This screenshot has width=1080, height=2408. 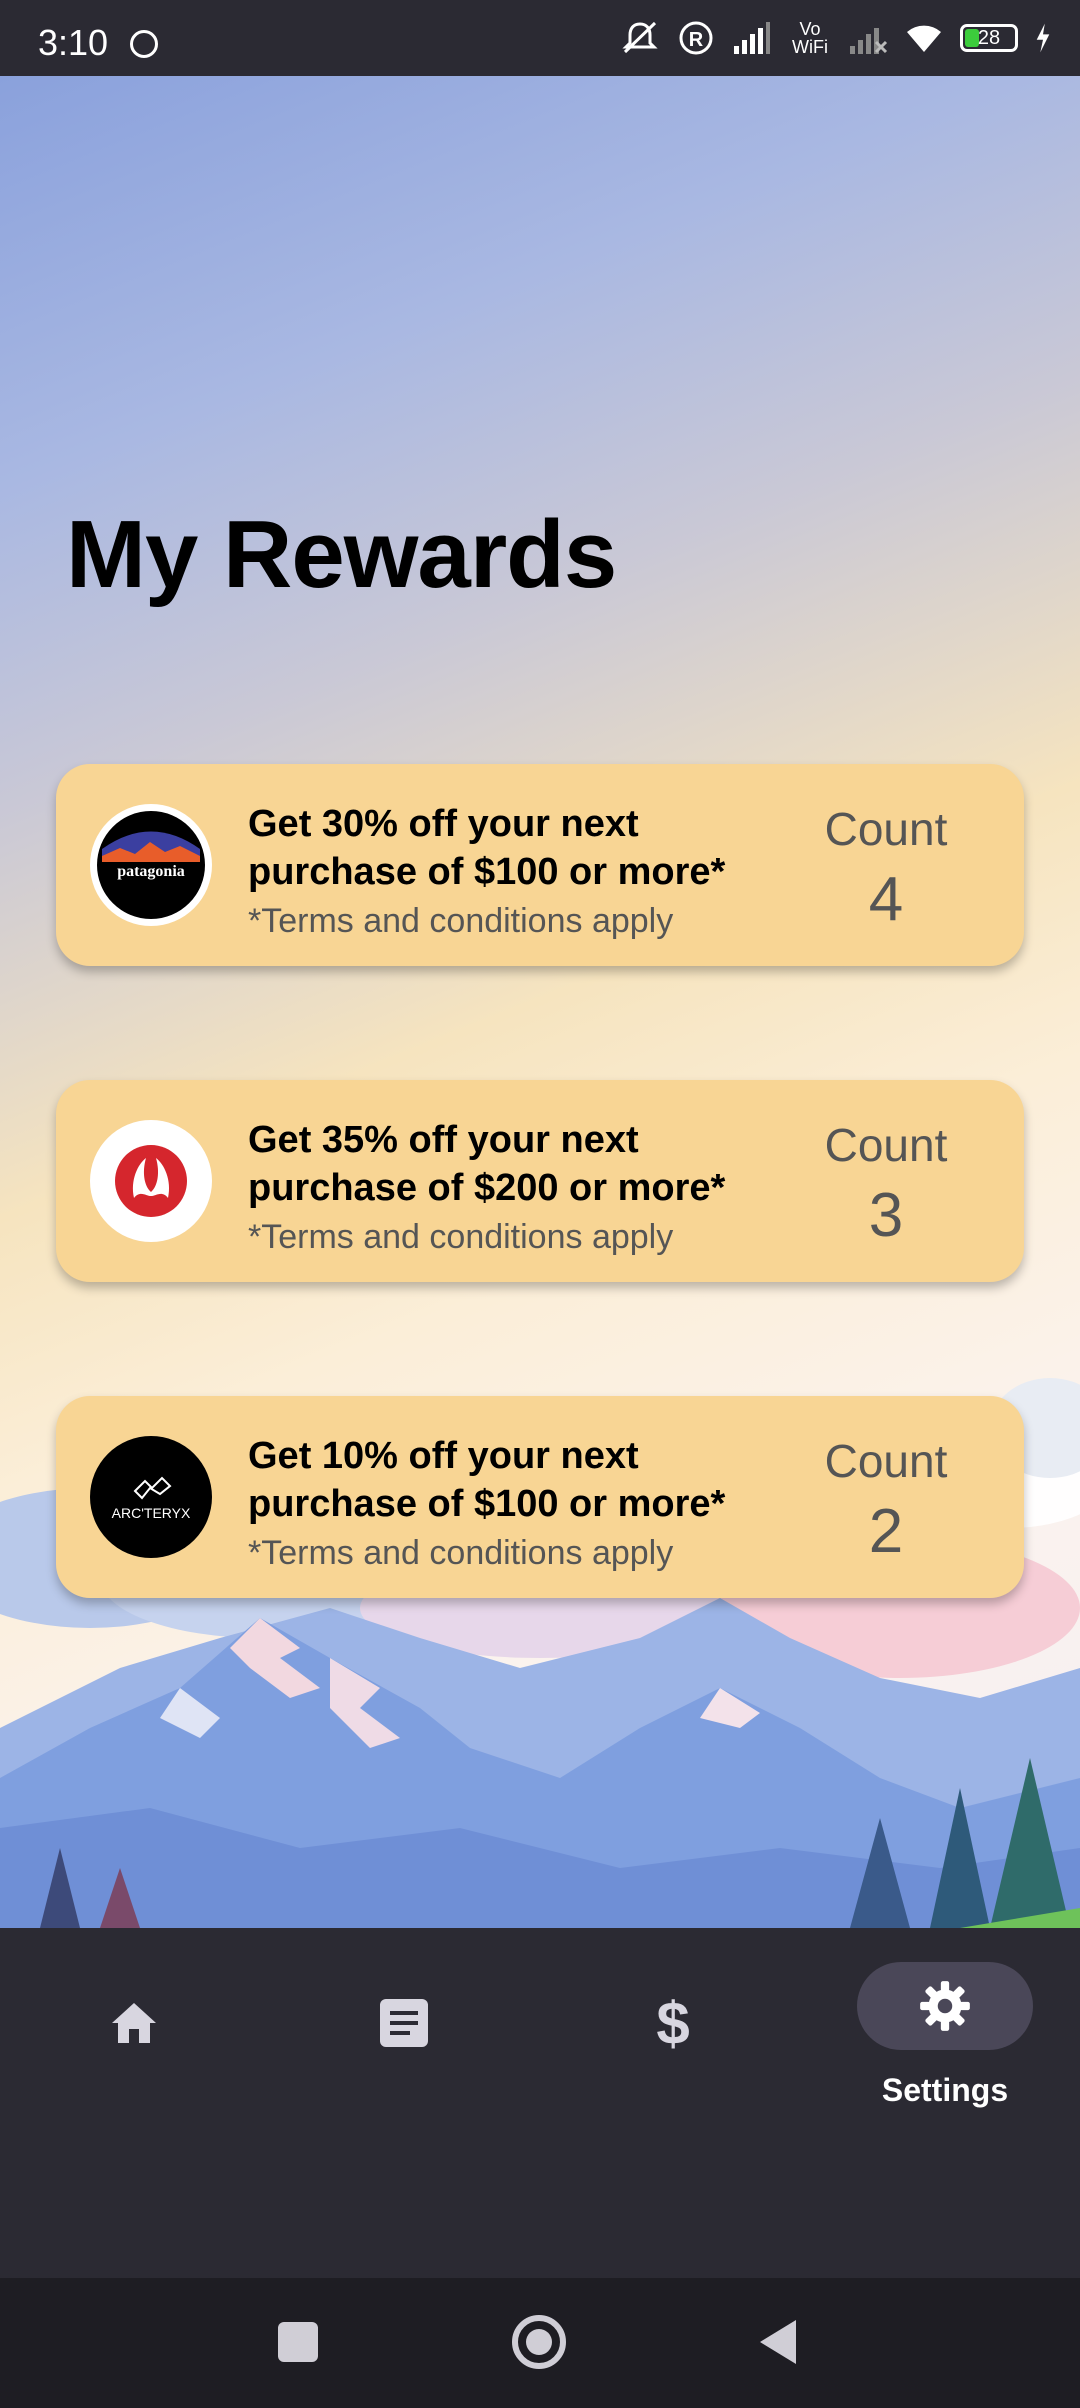 I want to click on count-value: 2, so click(x=886, y=1531).